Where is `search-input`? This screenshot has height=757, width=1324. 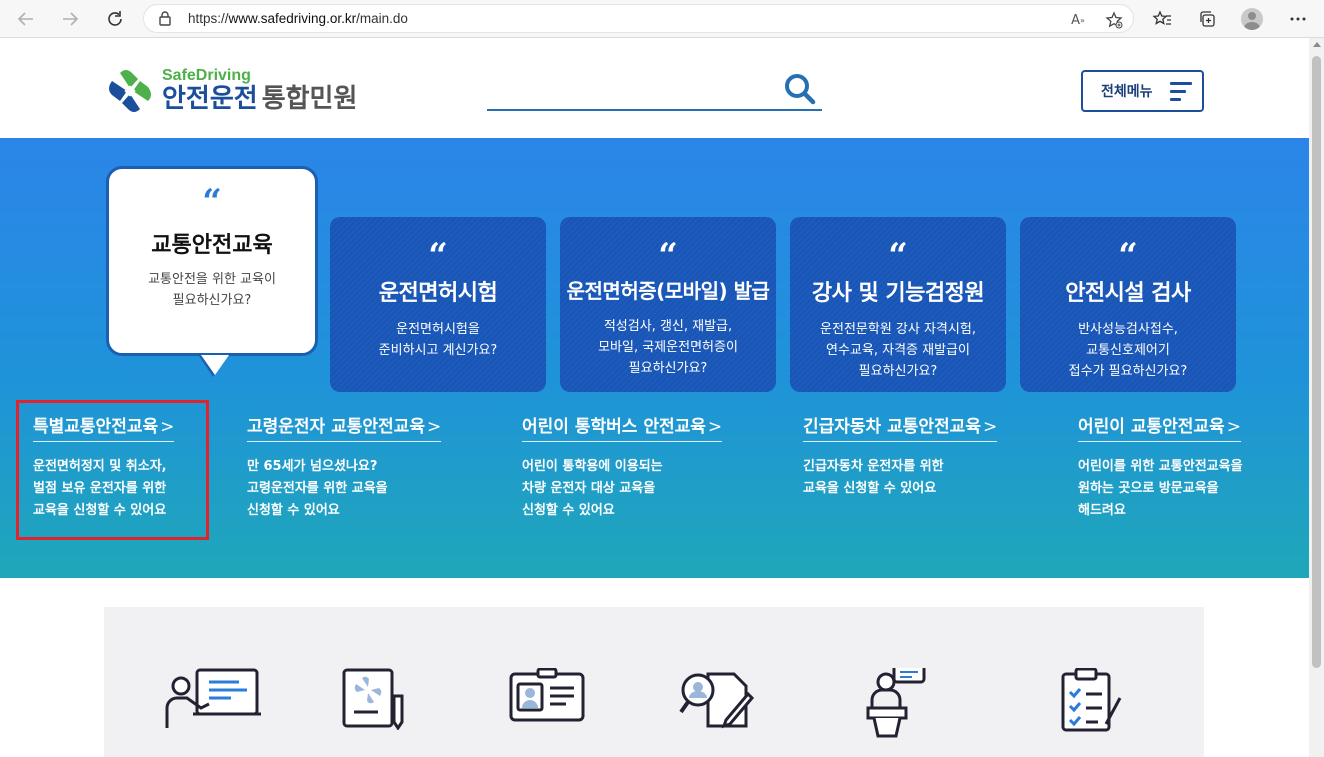
search-input is located at coordinates (654, 110).